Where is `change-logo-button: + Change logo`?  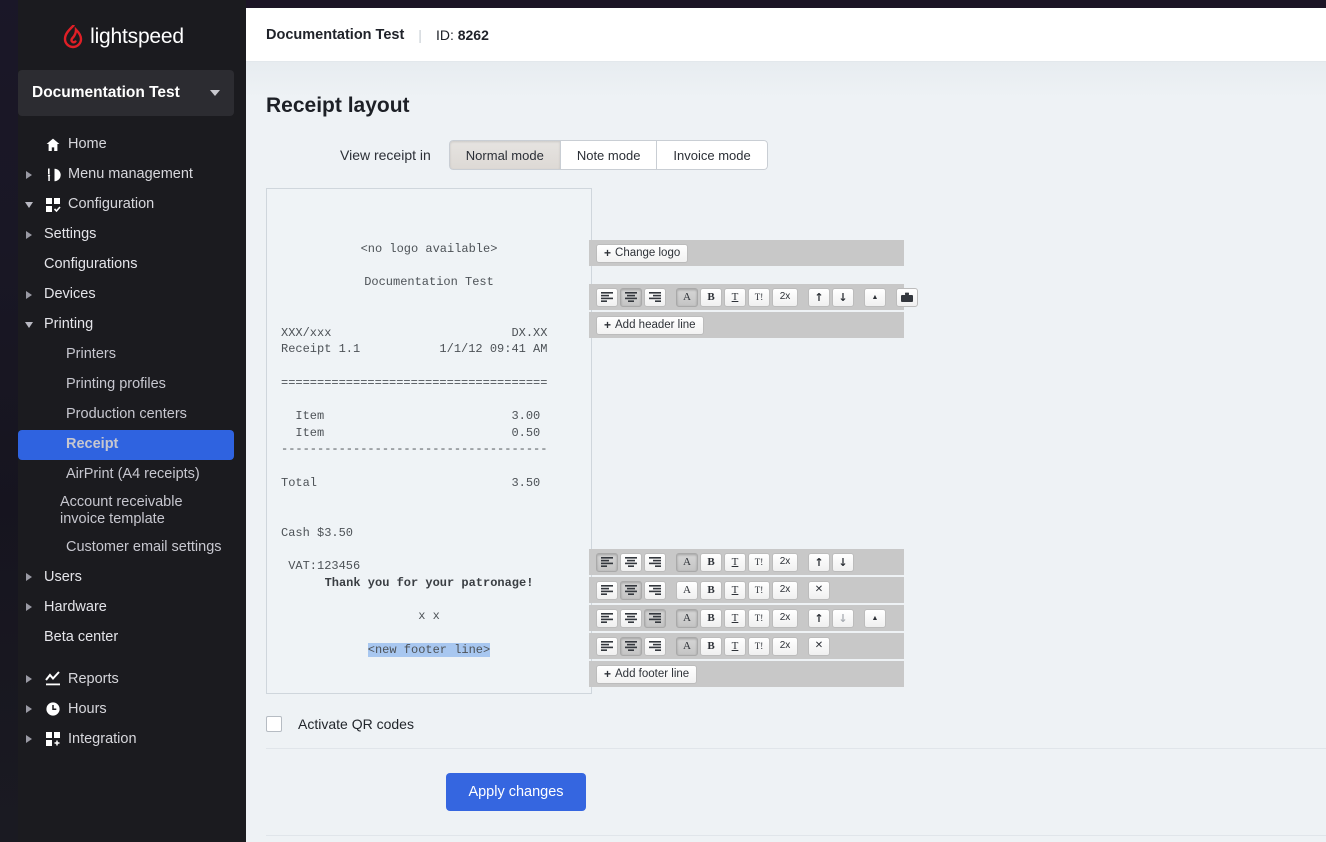
change-logo-button: + Change logo is located at coordinates (642, 253).